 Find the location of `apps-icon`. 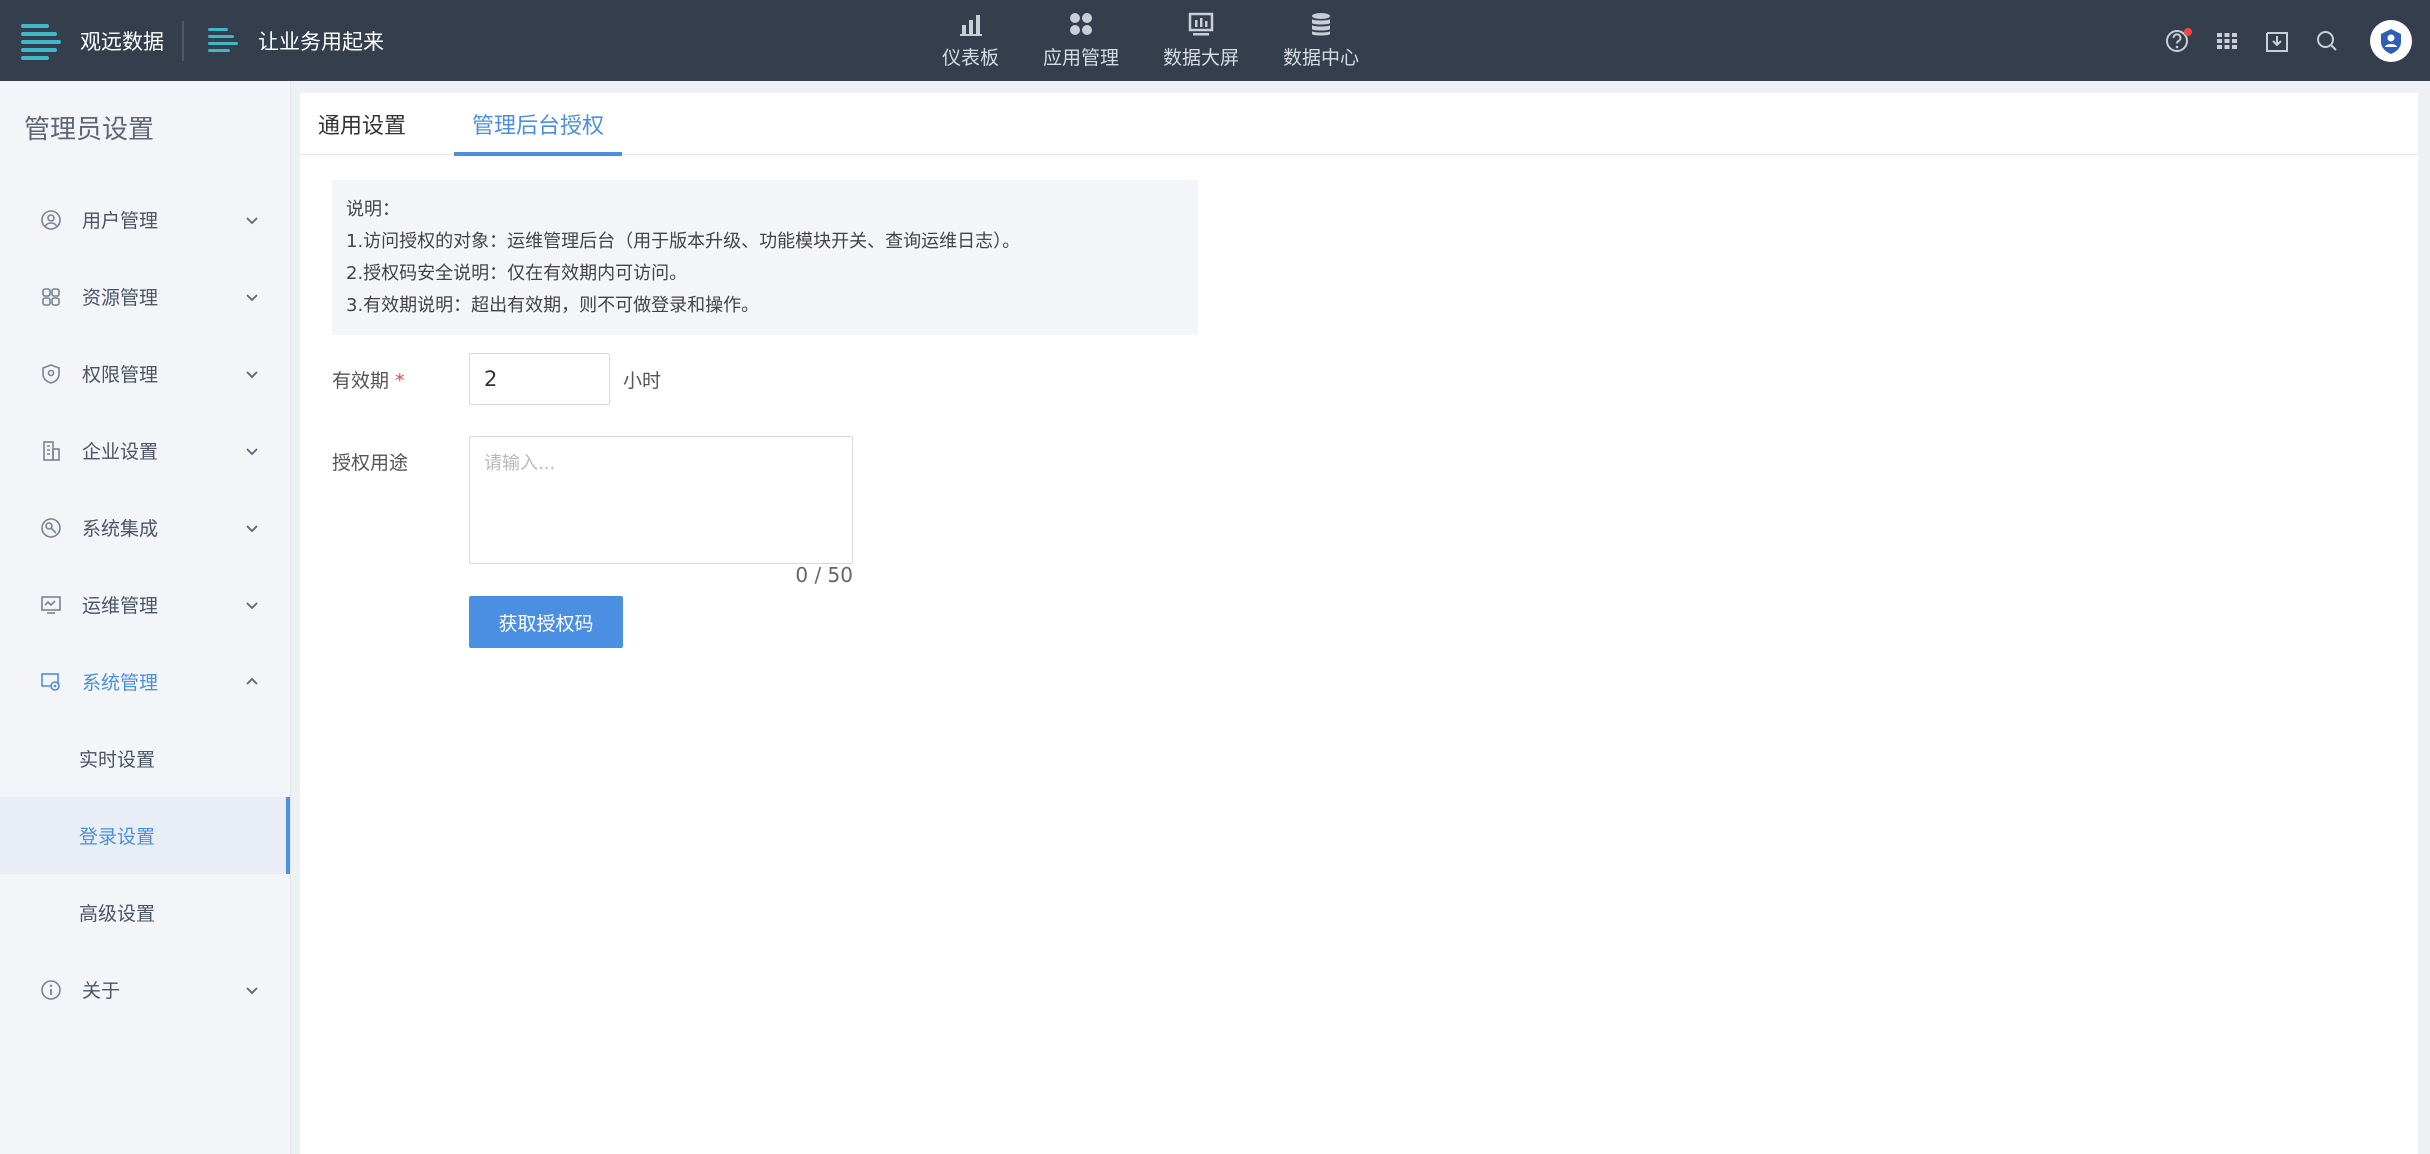

apps-icon is located at coordinates (1081, 24).